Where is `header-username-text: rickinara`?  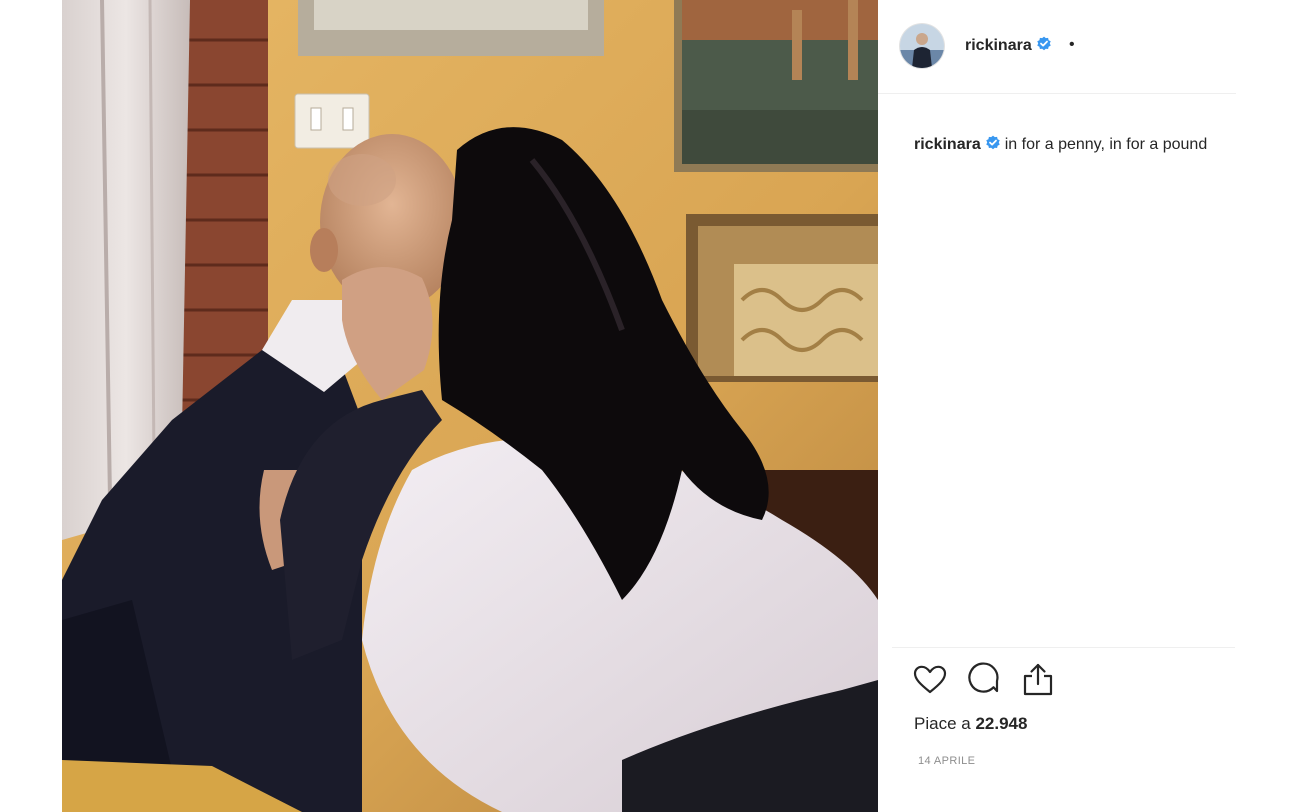 header-username-text: rickinara is located at coordinates (998, 45).